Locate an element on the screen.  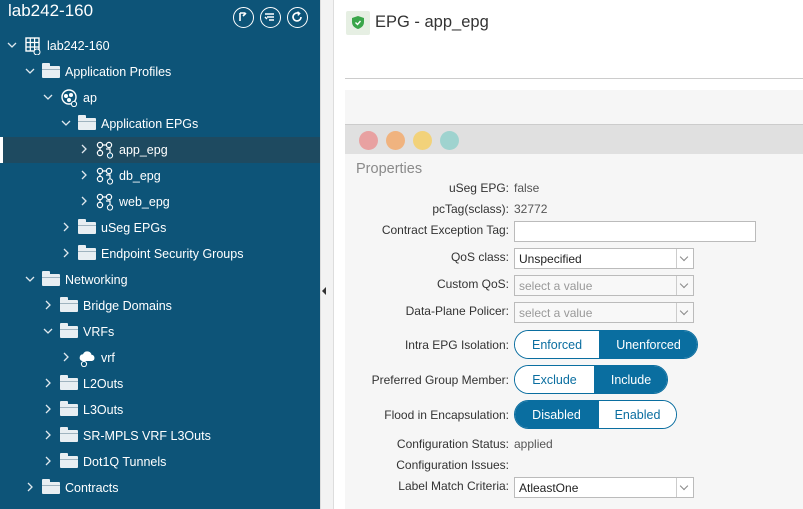
configuration-issues-label: Configuration Issues: is located at coordinates (452, 465).